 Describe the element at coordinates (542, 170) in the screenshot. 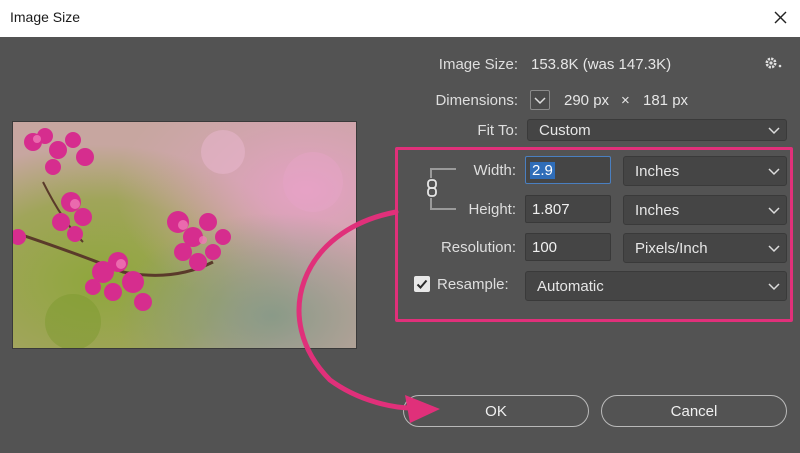

I see `width-value: 2.9` at that location.